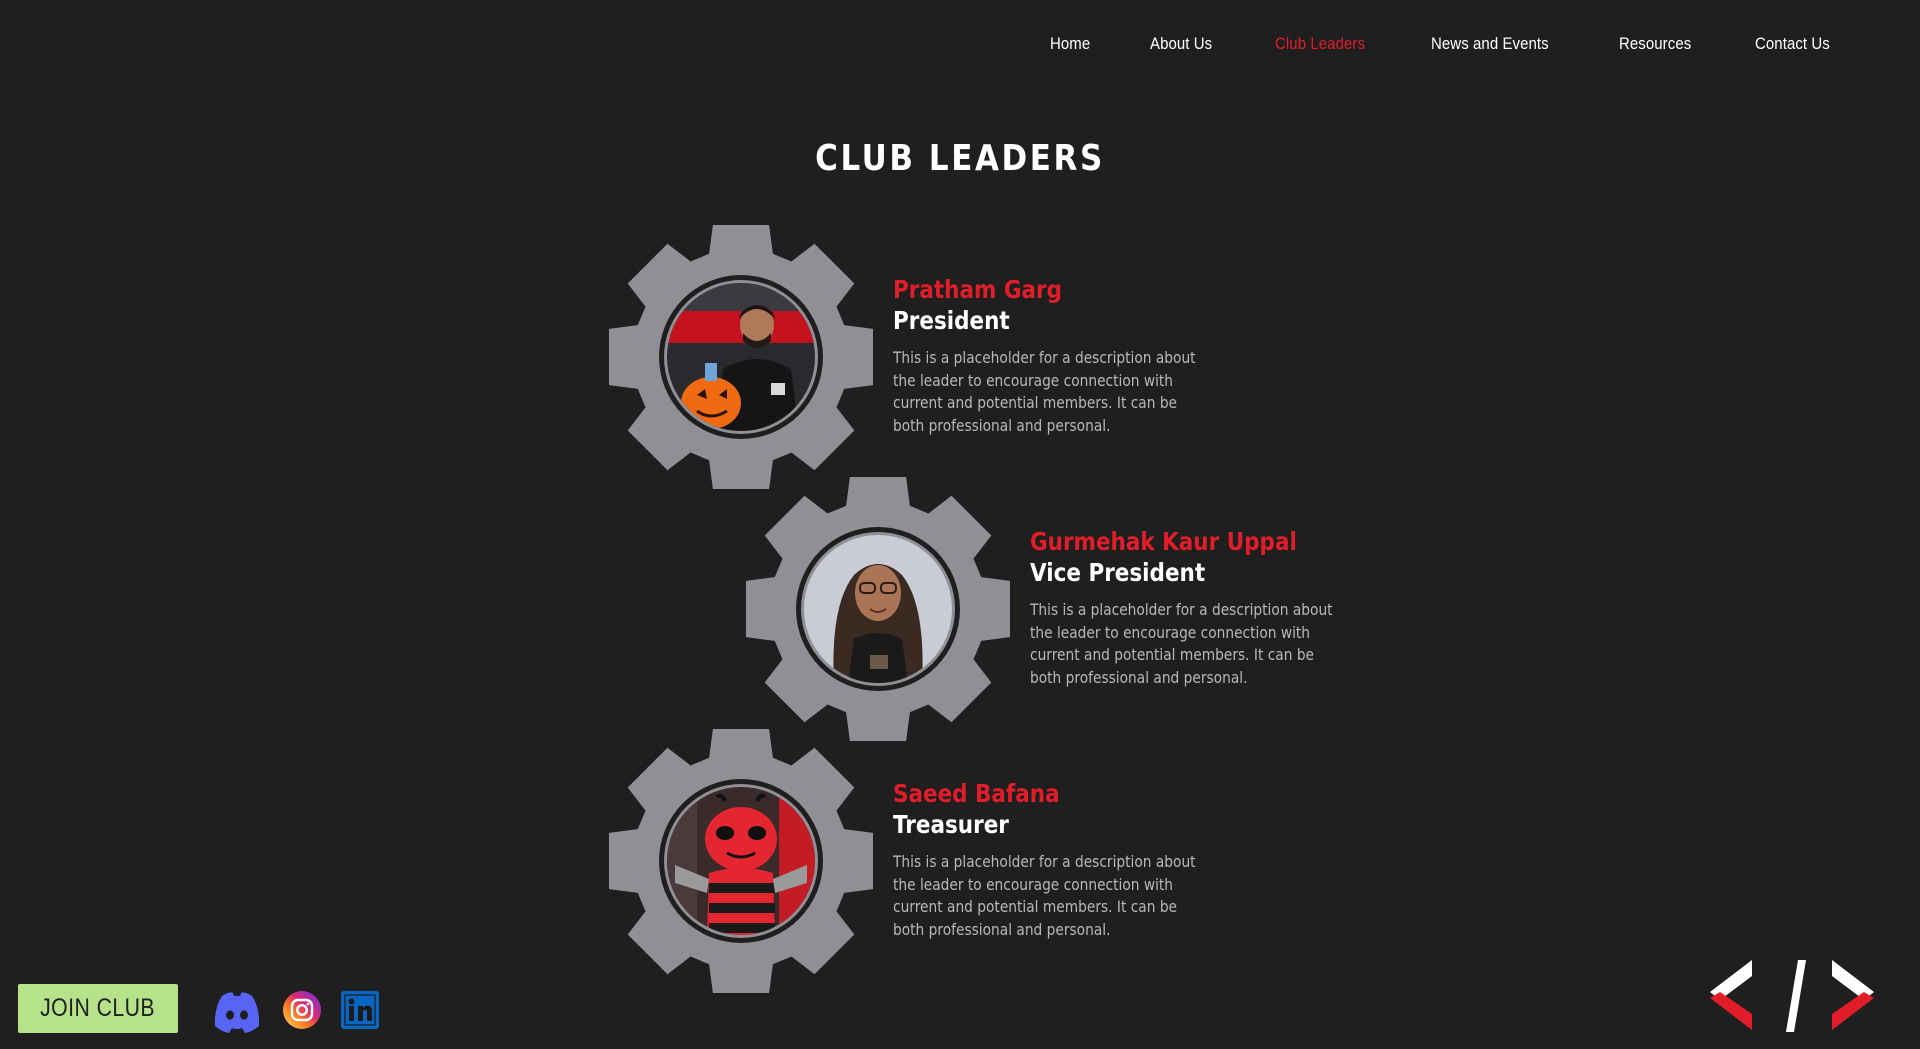 This screenshot has width=1920, height=1049. I want to click on discord-icon, so click(237, 1012).